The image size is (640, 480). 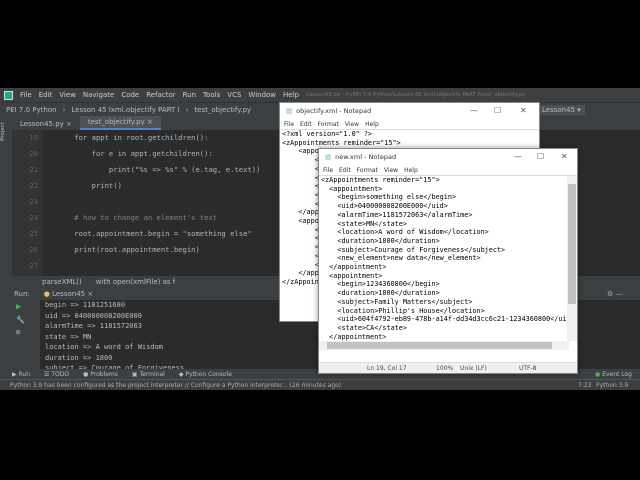 What do you see at coordinates (473, 368) in the screenshot?
I see `line-ending: Unix (LF)` at bounding box center [473, 368].